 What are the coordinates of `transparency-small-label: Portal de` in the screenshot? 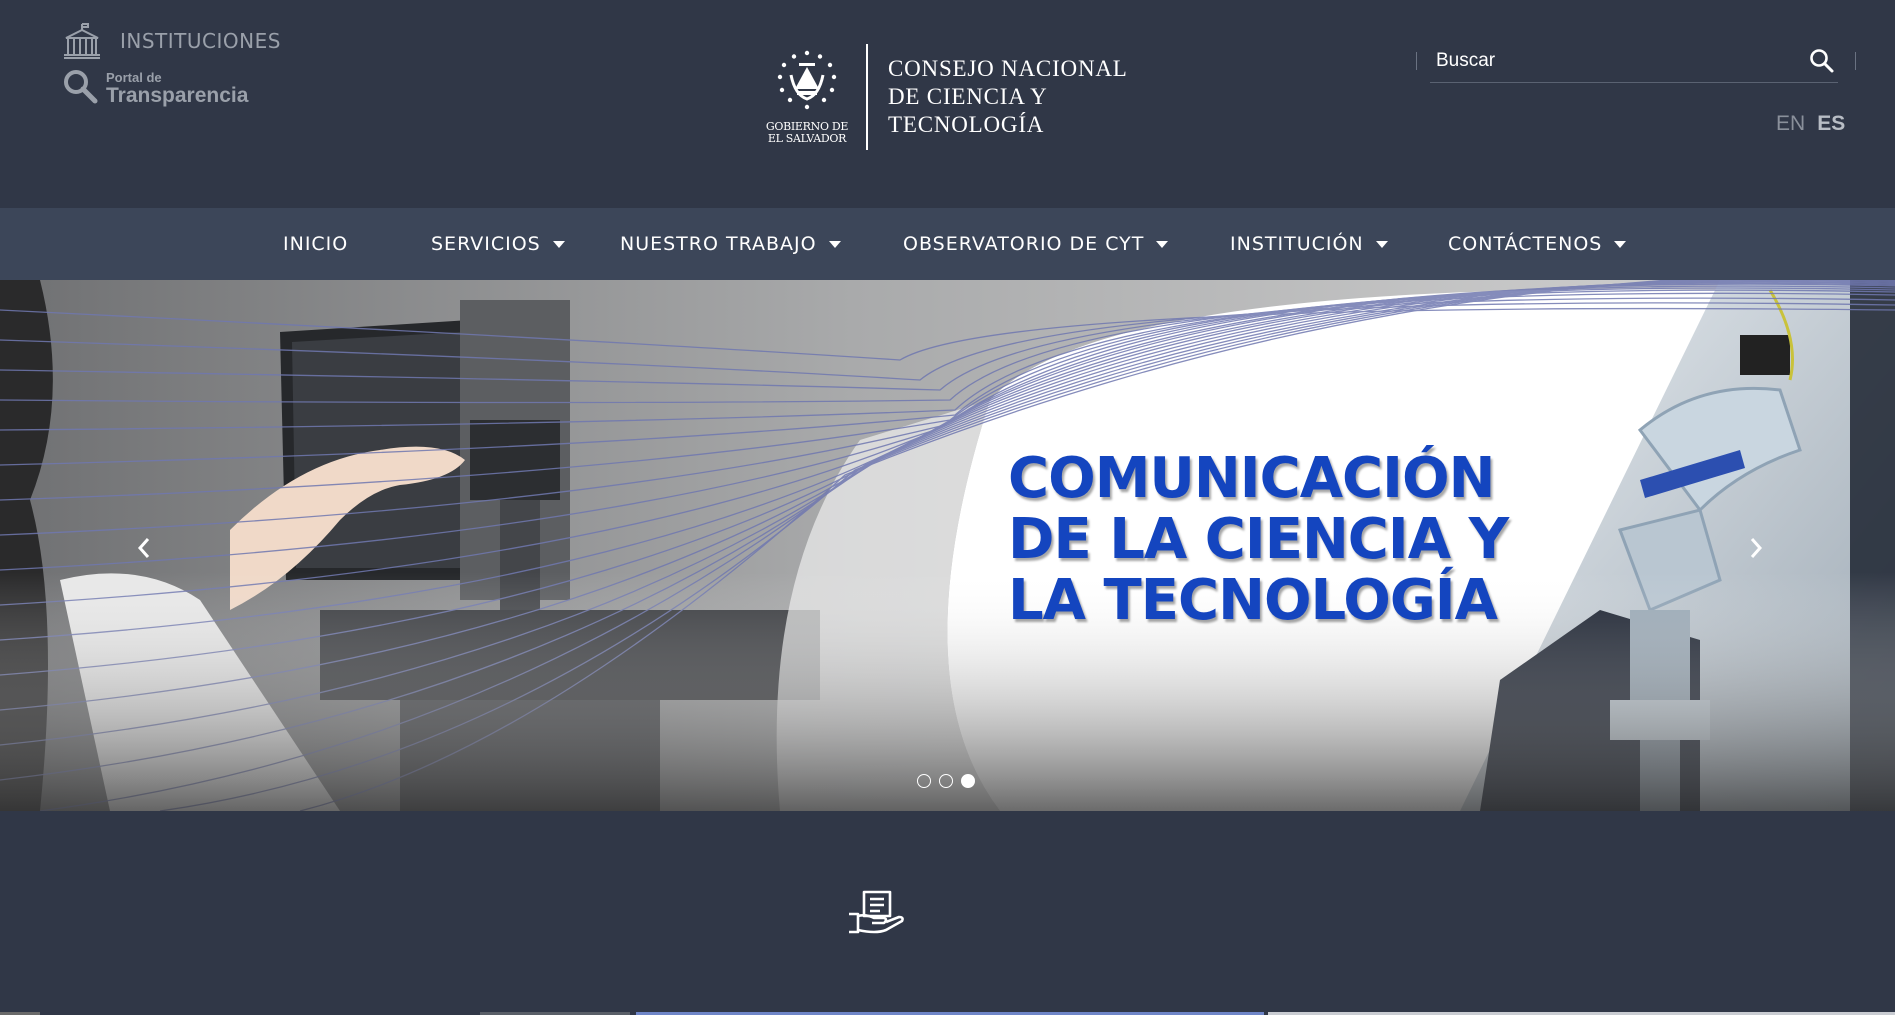 It's located at (134, 77).